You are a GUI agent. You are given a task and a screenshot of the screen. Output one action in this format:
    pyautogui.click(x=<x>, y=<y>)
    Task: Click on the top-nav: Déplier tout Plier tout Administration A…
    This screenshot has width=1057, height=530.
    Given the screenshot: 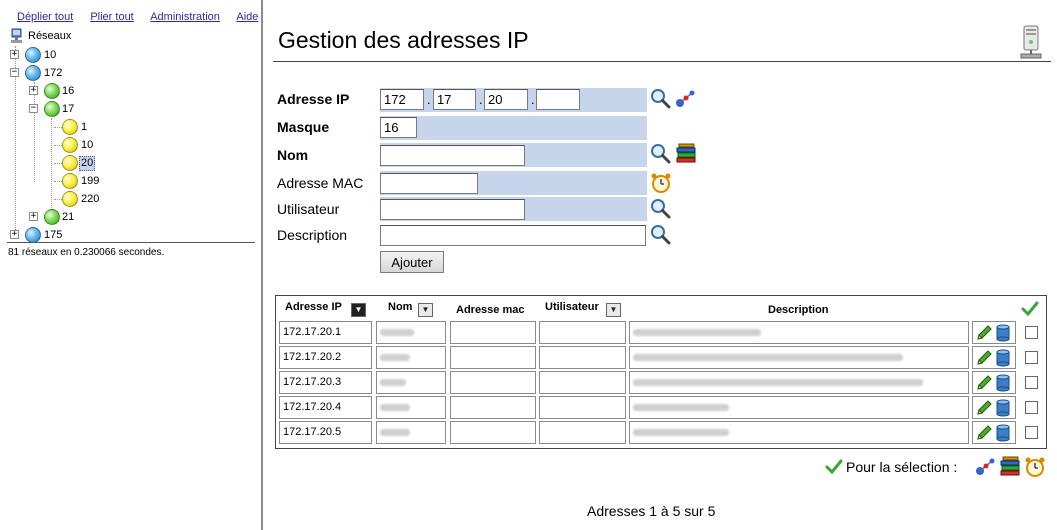 What is the action you would take?
    pyautogui.click(x=130, y=12)
    